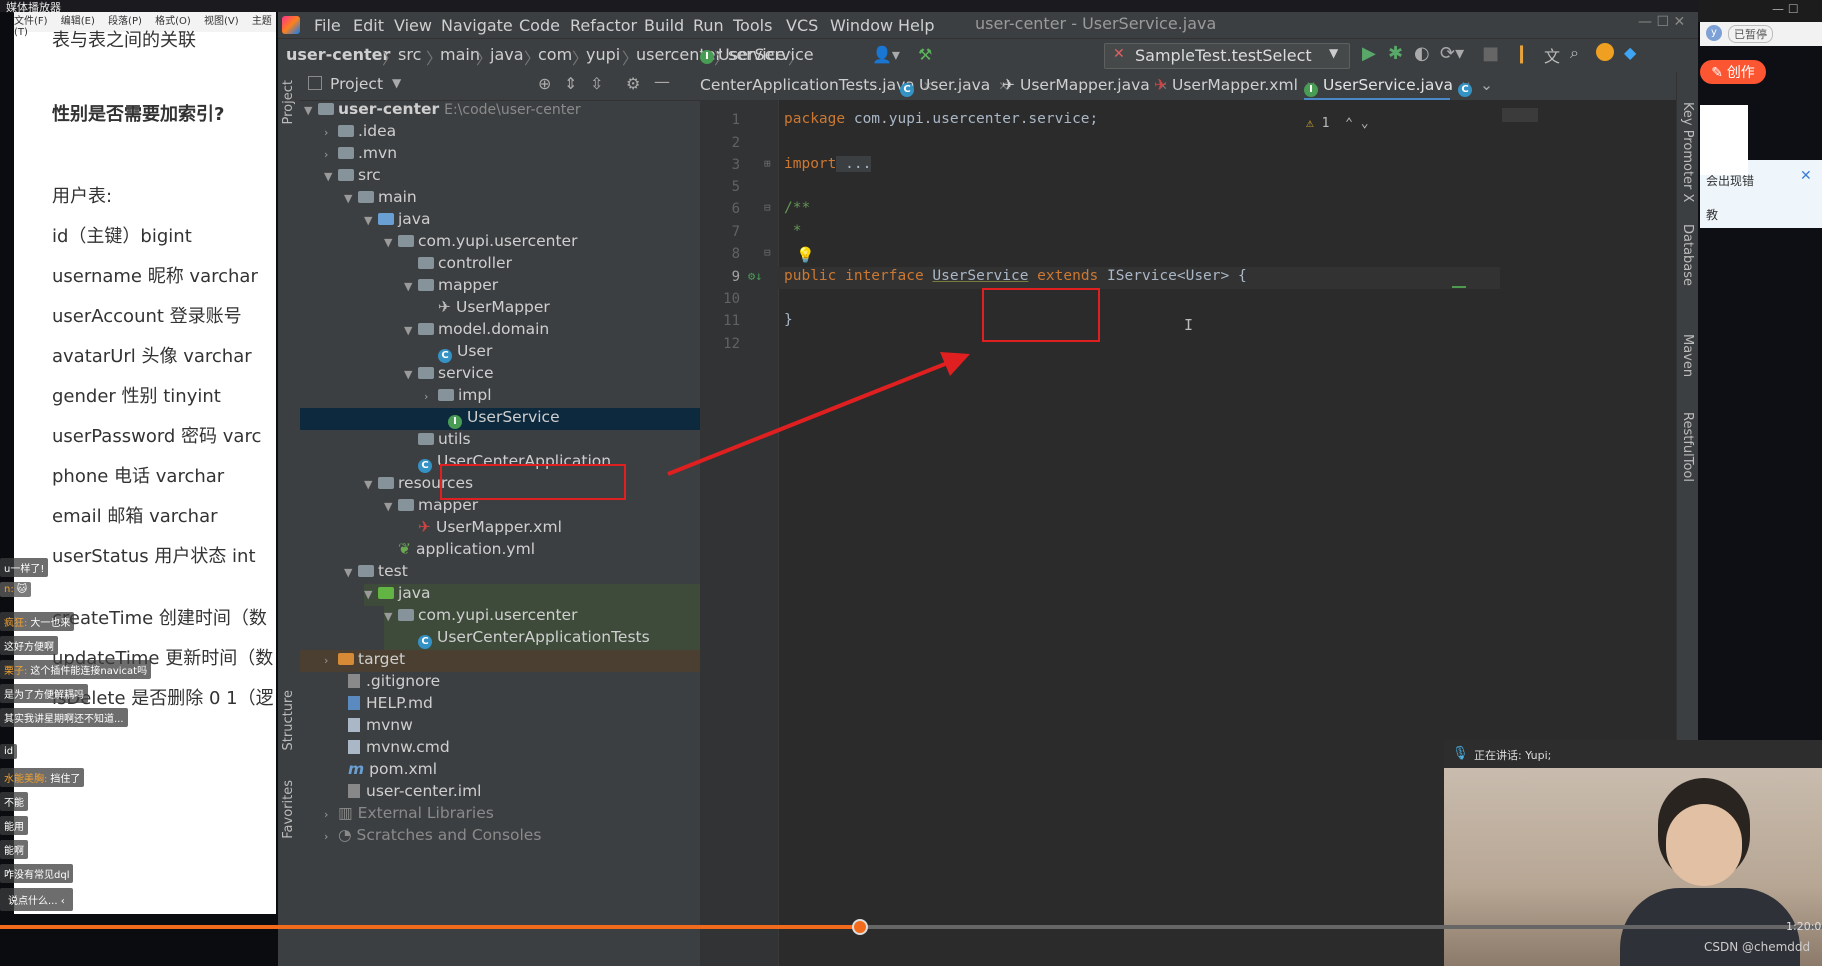  I want to click on paused-badge: 已暂停, so click(1750, 34).